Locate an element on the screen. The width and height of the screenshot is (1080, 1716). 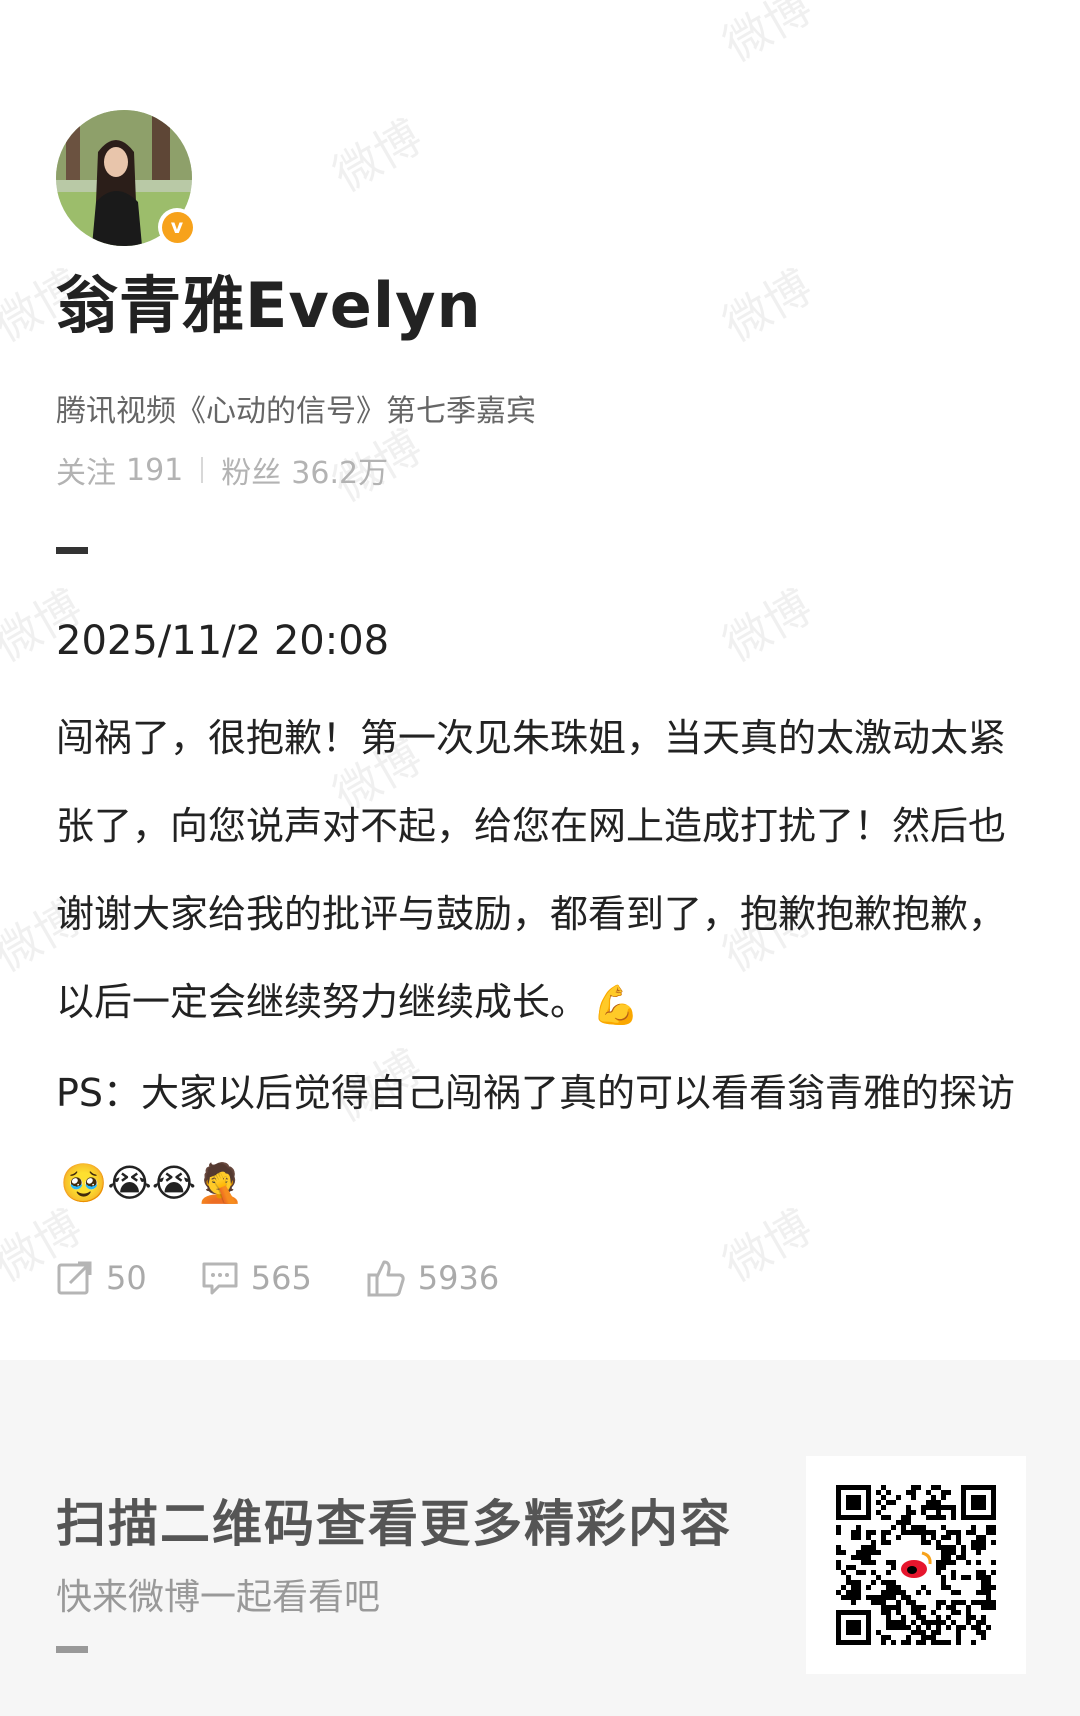
promo-title: 扫描二维码查看更多精彩内容 is located at coordinates (394, 1524).